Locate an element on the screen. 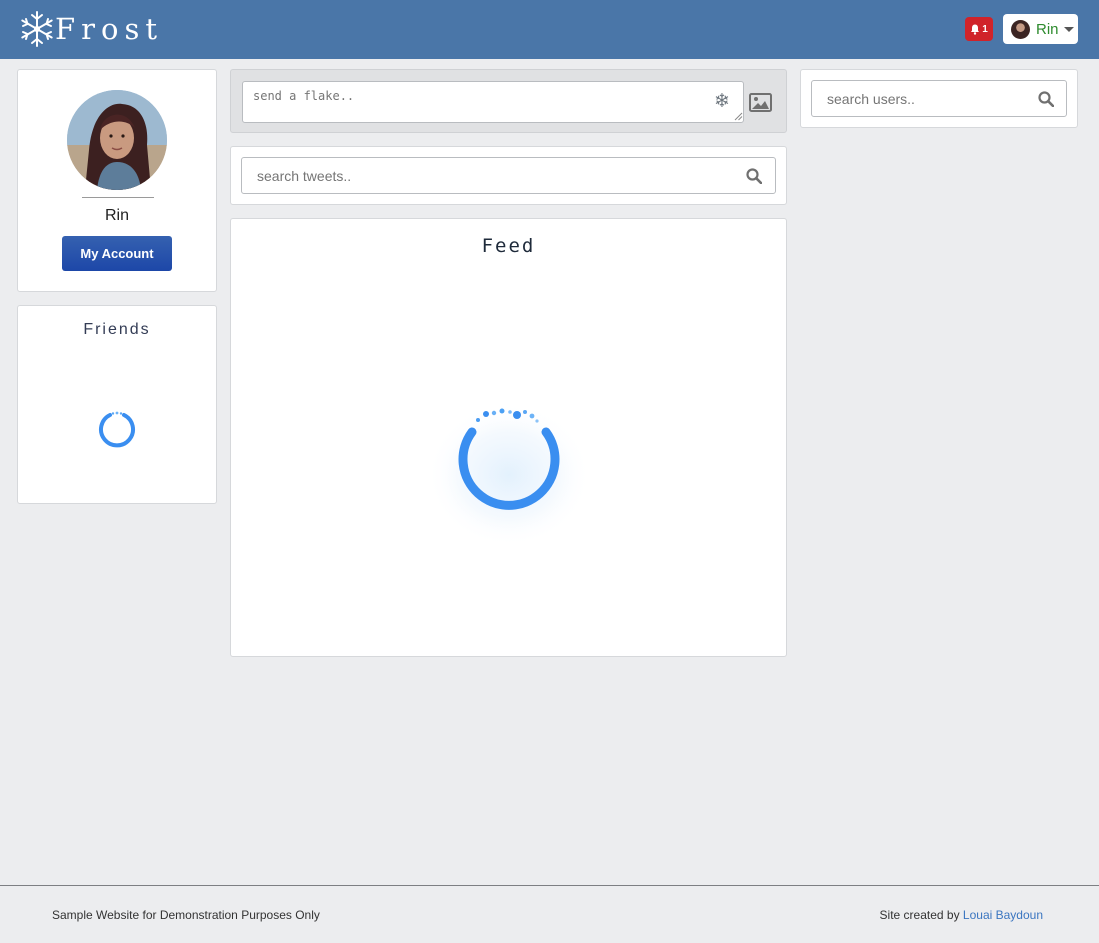 This screenshot has width=1099, height=943. notifications-button: 1 is located at coordinates (979, 29).